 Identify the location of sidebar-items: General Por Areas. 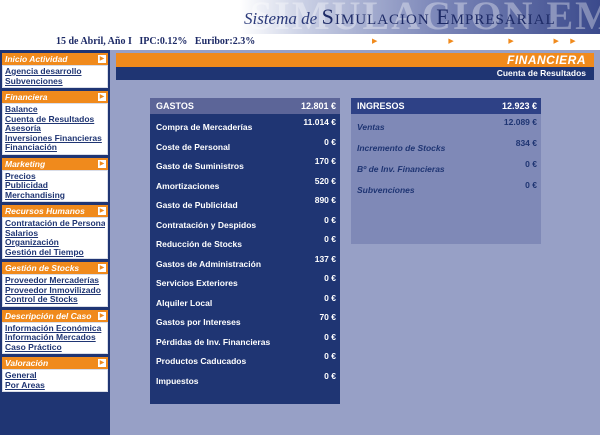
(55, 380).